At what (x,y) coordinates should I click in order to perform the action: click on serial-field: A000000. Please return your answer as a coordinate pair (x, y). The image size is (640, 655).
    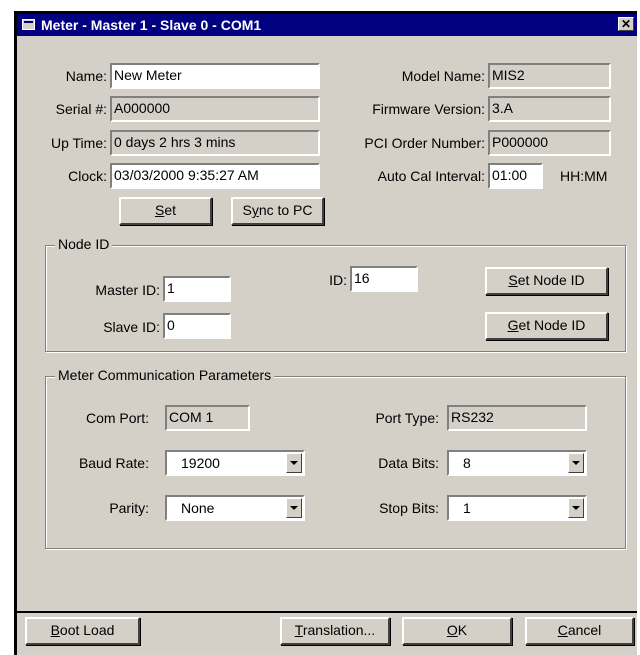
    Looking at the image, I should click on (215, 109).